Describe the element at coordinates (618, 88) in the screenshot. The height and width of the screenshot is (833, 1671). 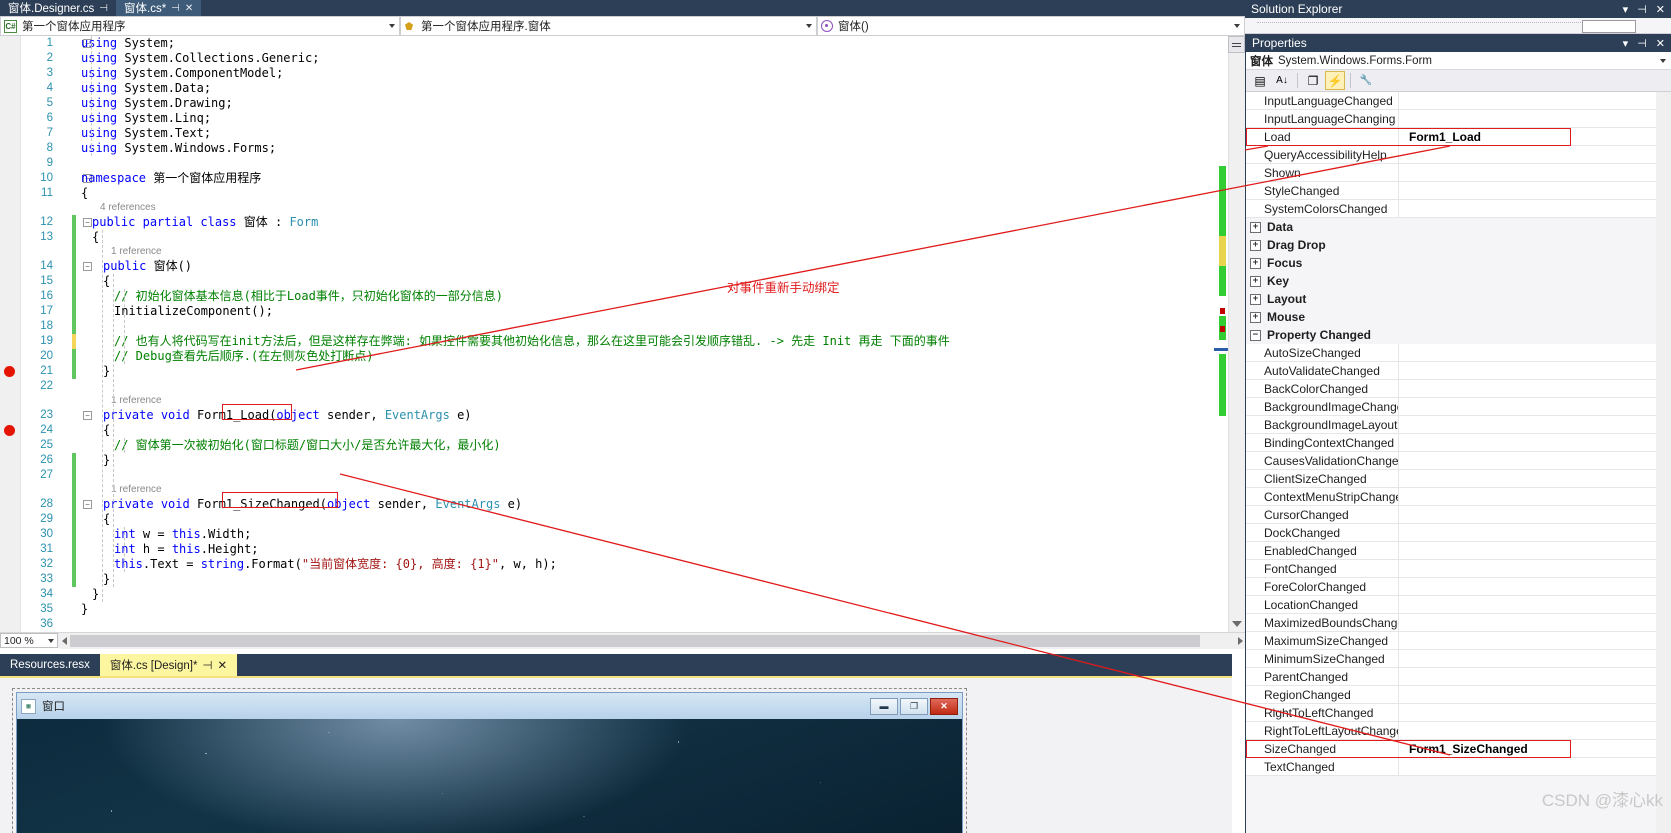
I see `code-line: 4 using System.Data;` at that location.